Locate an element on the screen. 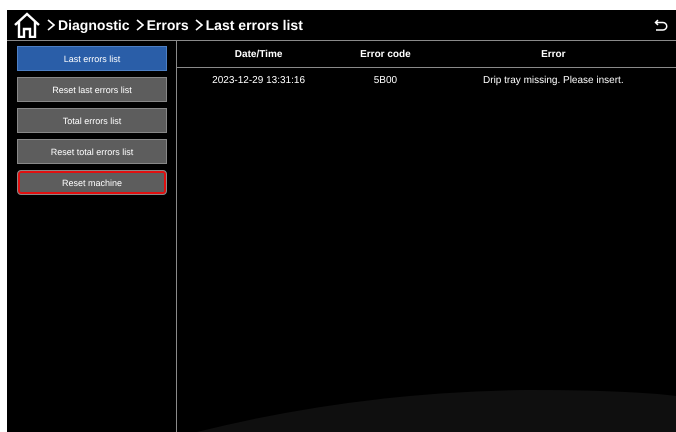 The height and width of the screenshot is (432, 676). table-cell: 5B00 is located at coordinates (385, 80).